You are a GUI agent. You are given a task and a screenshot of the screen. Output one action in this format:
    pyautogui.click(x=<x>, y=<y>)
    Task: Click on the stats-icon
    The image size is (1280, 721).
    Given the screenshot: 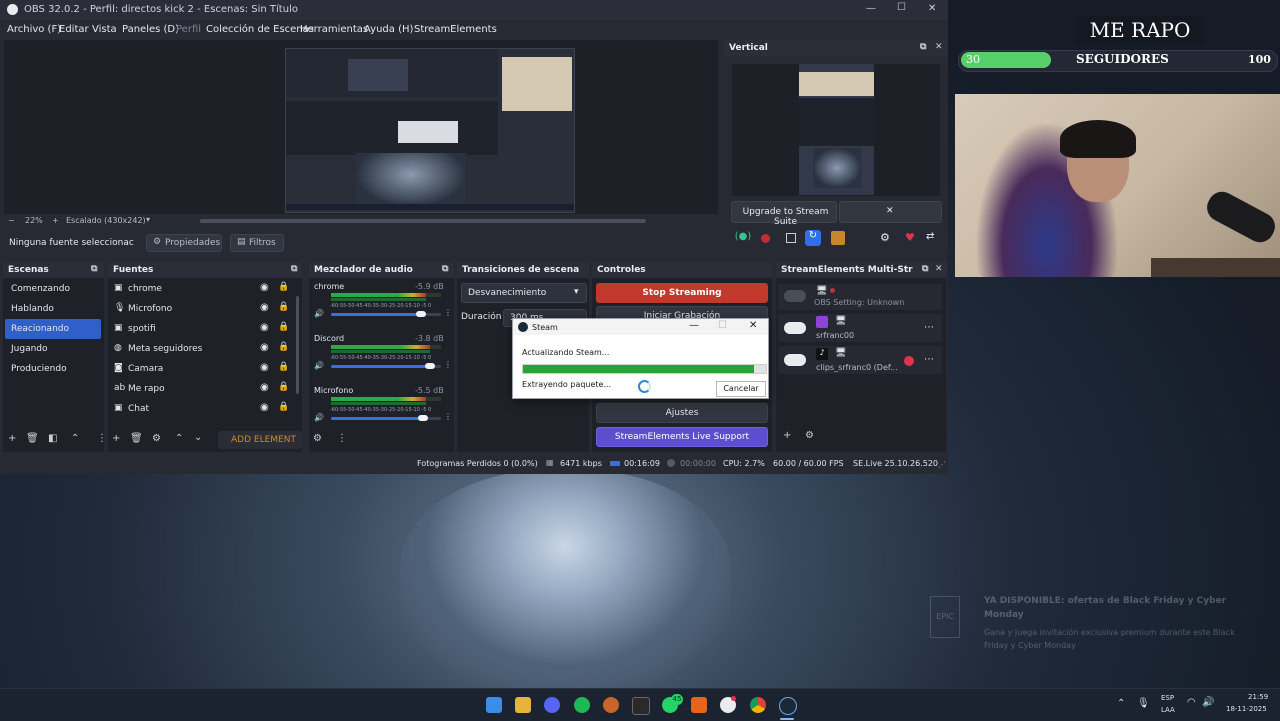 What is the action you would take?
    pyautogui.click(x=699, y=705)
    